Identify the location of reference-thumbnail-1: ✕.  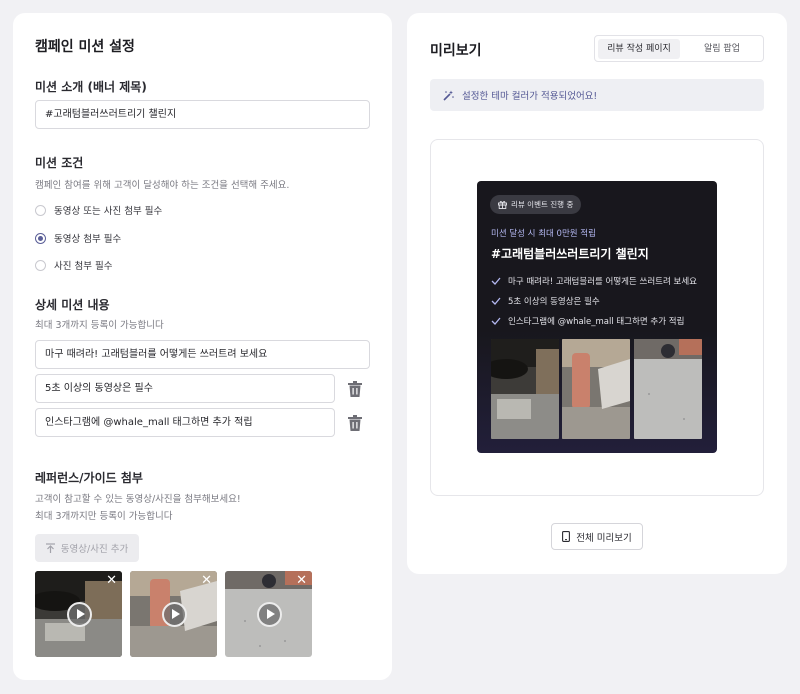
(78, 614).